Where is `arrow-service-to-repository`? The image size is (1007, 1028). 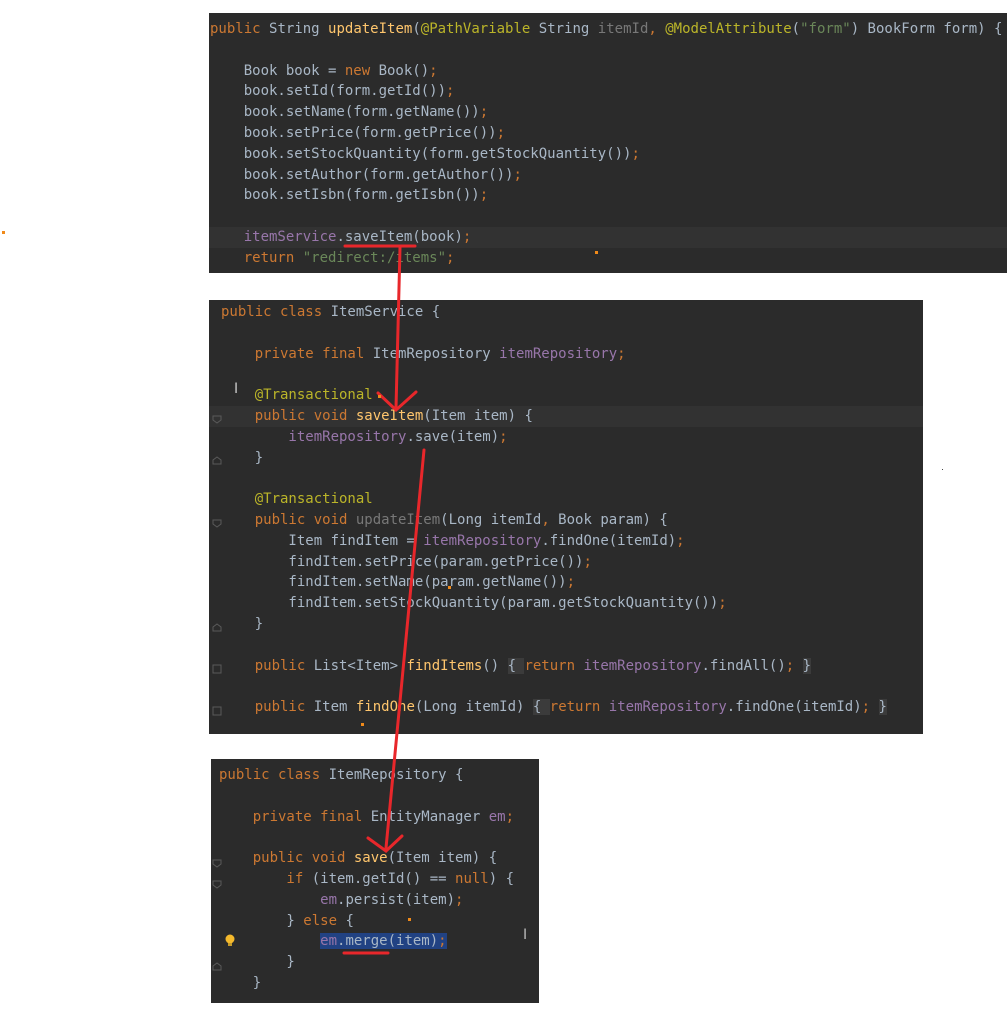 arrow-service-to-repository is located at coordinates (396, 650).